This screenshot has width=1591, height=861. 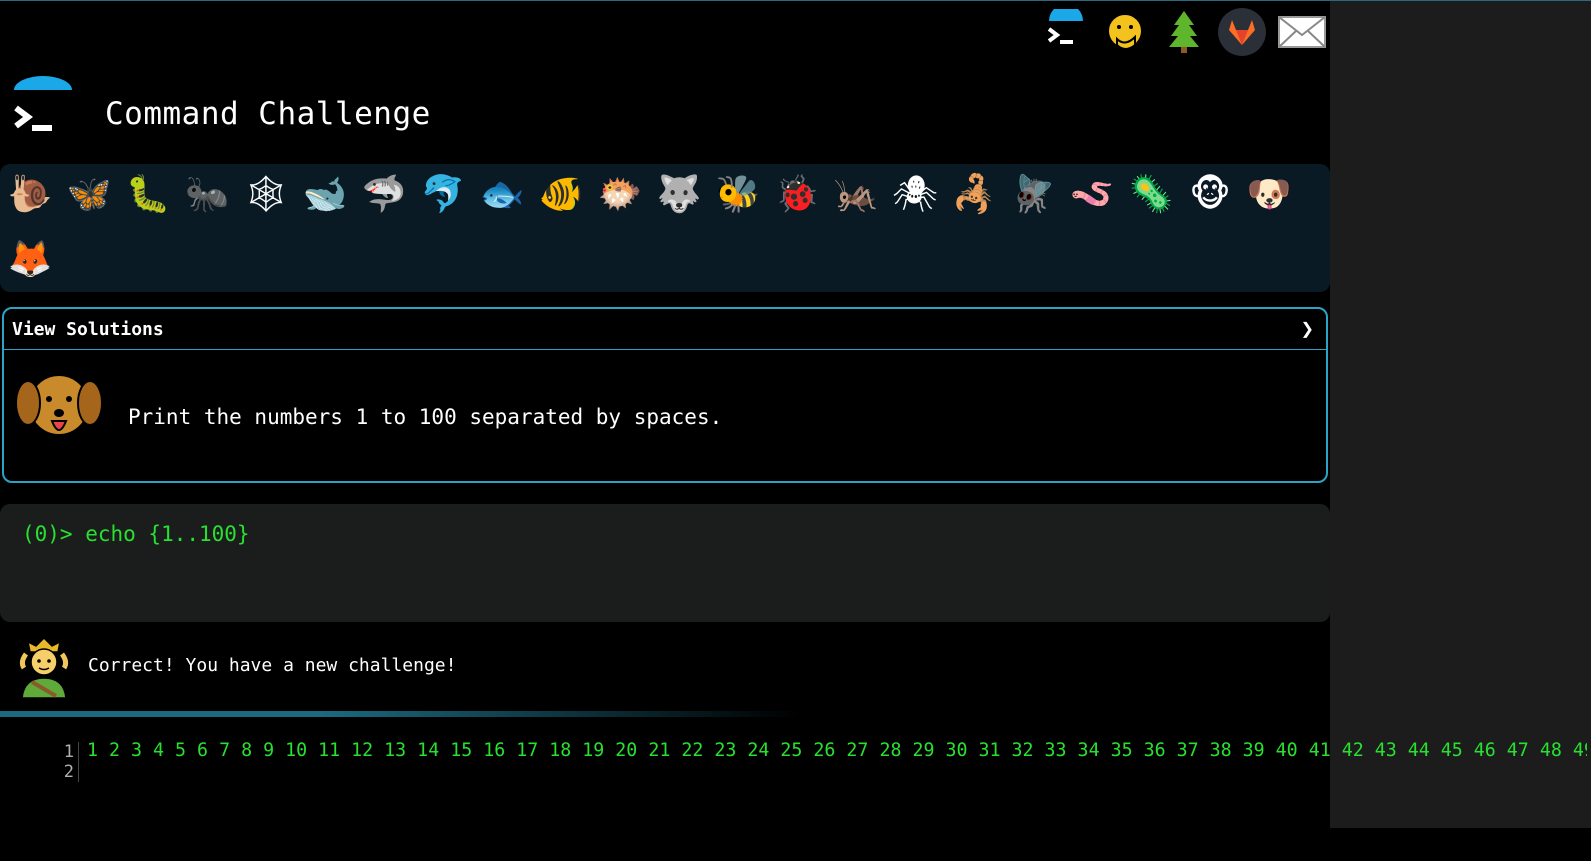 I want to click on fish-icon: 🐟, so click(x=502, y=194).